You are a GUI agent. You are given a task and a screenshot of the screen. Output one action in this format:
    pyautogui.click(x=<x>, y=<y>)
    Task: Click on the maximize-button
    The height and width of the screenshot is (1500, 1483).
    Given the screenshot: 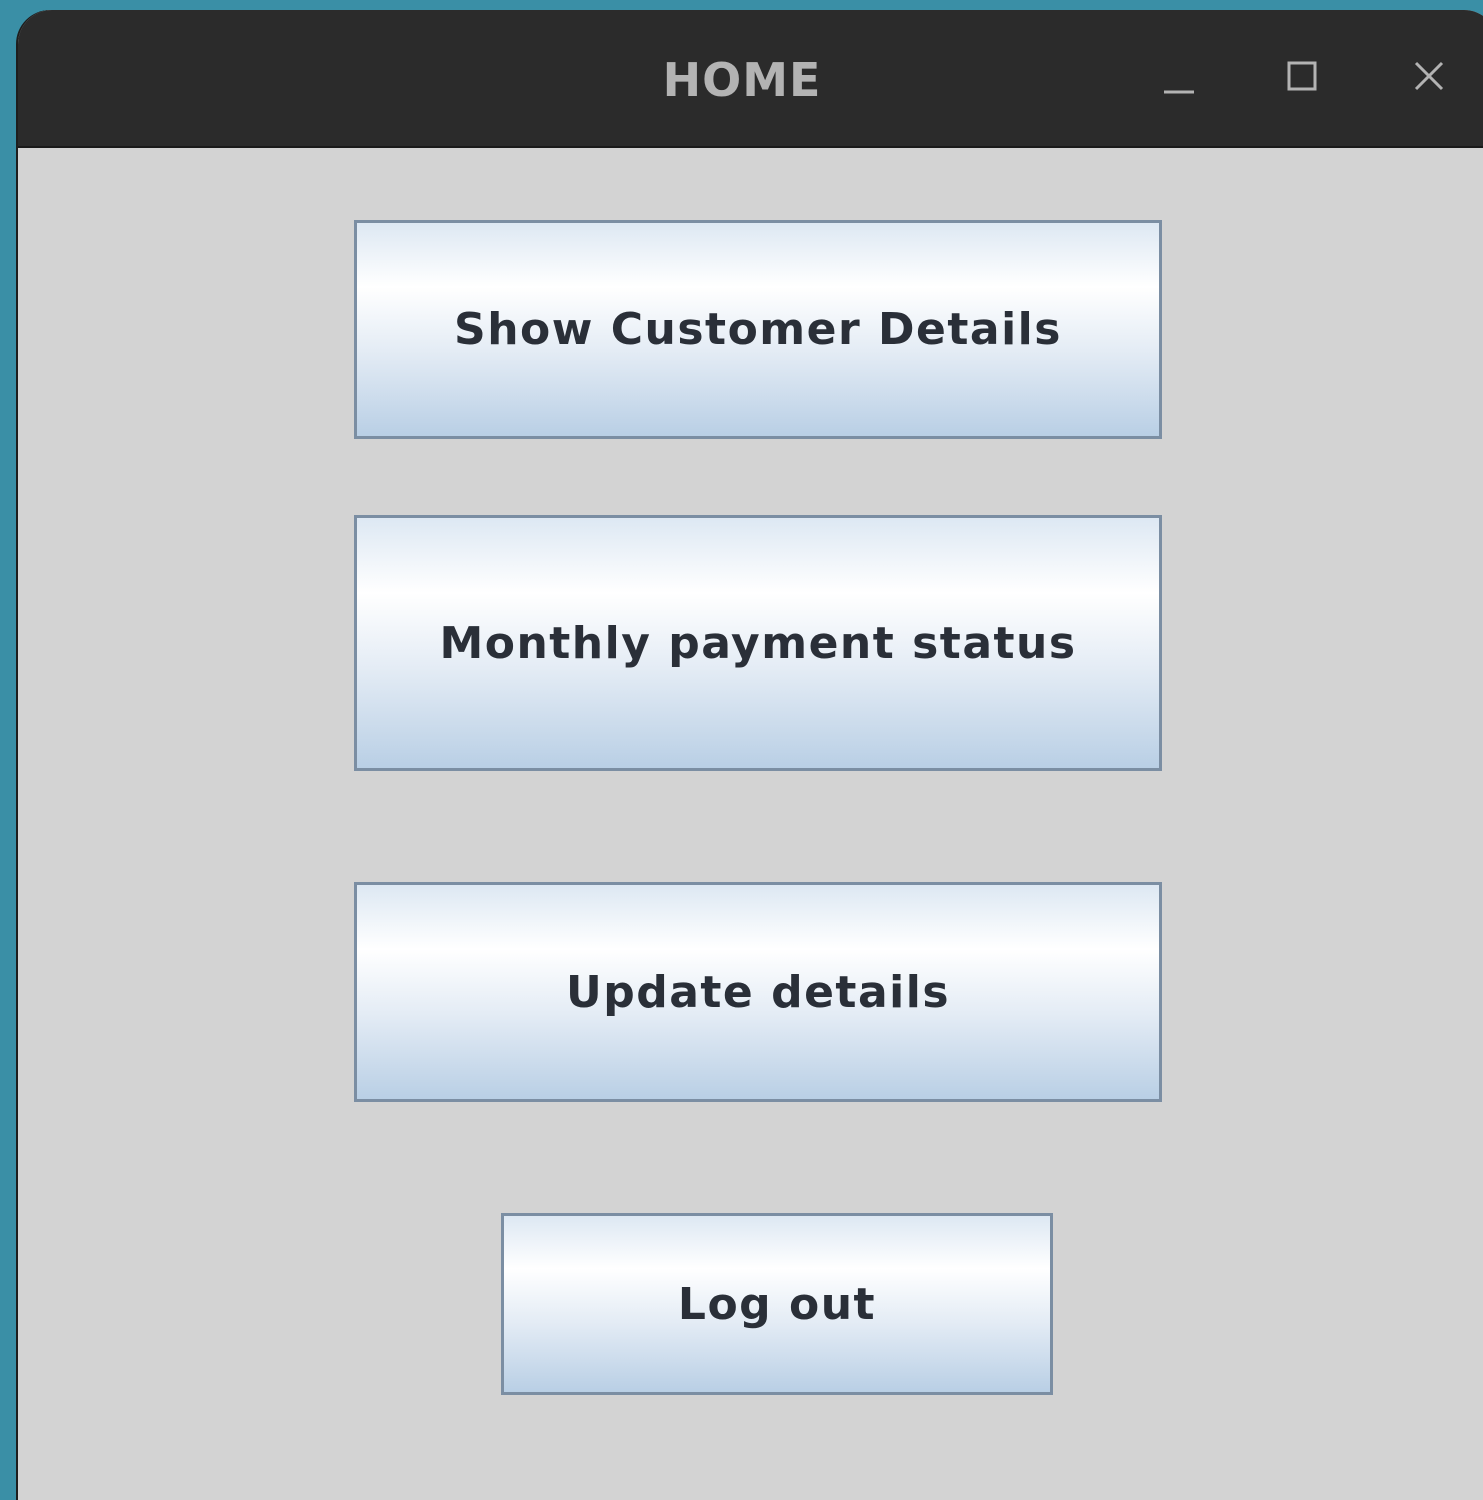 What is the action you would take?
    pyautogui.click(x=1302, y=76)
    